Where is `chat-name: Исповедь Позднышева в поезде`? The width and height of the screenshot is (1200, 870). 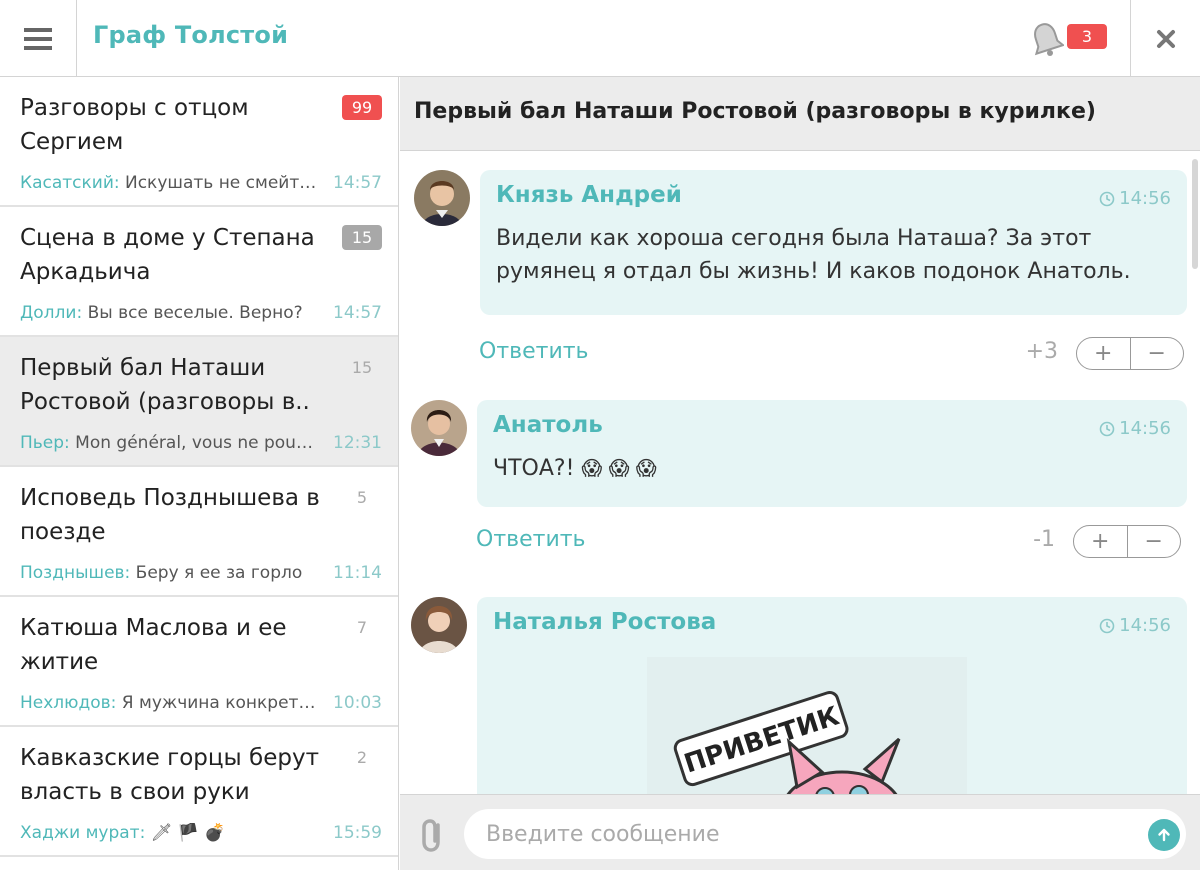 chat-name: Исповедь Позднышева в поезде is located at coordinates (170, 515).